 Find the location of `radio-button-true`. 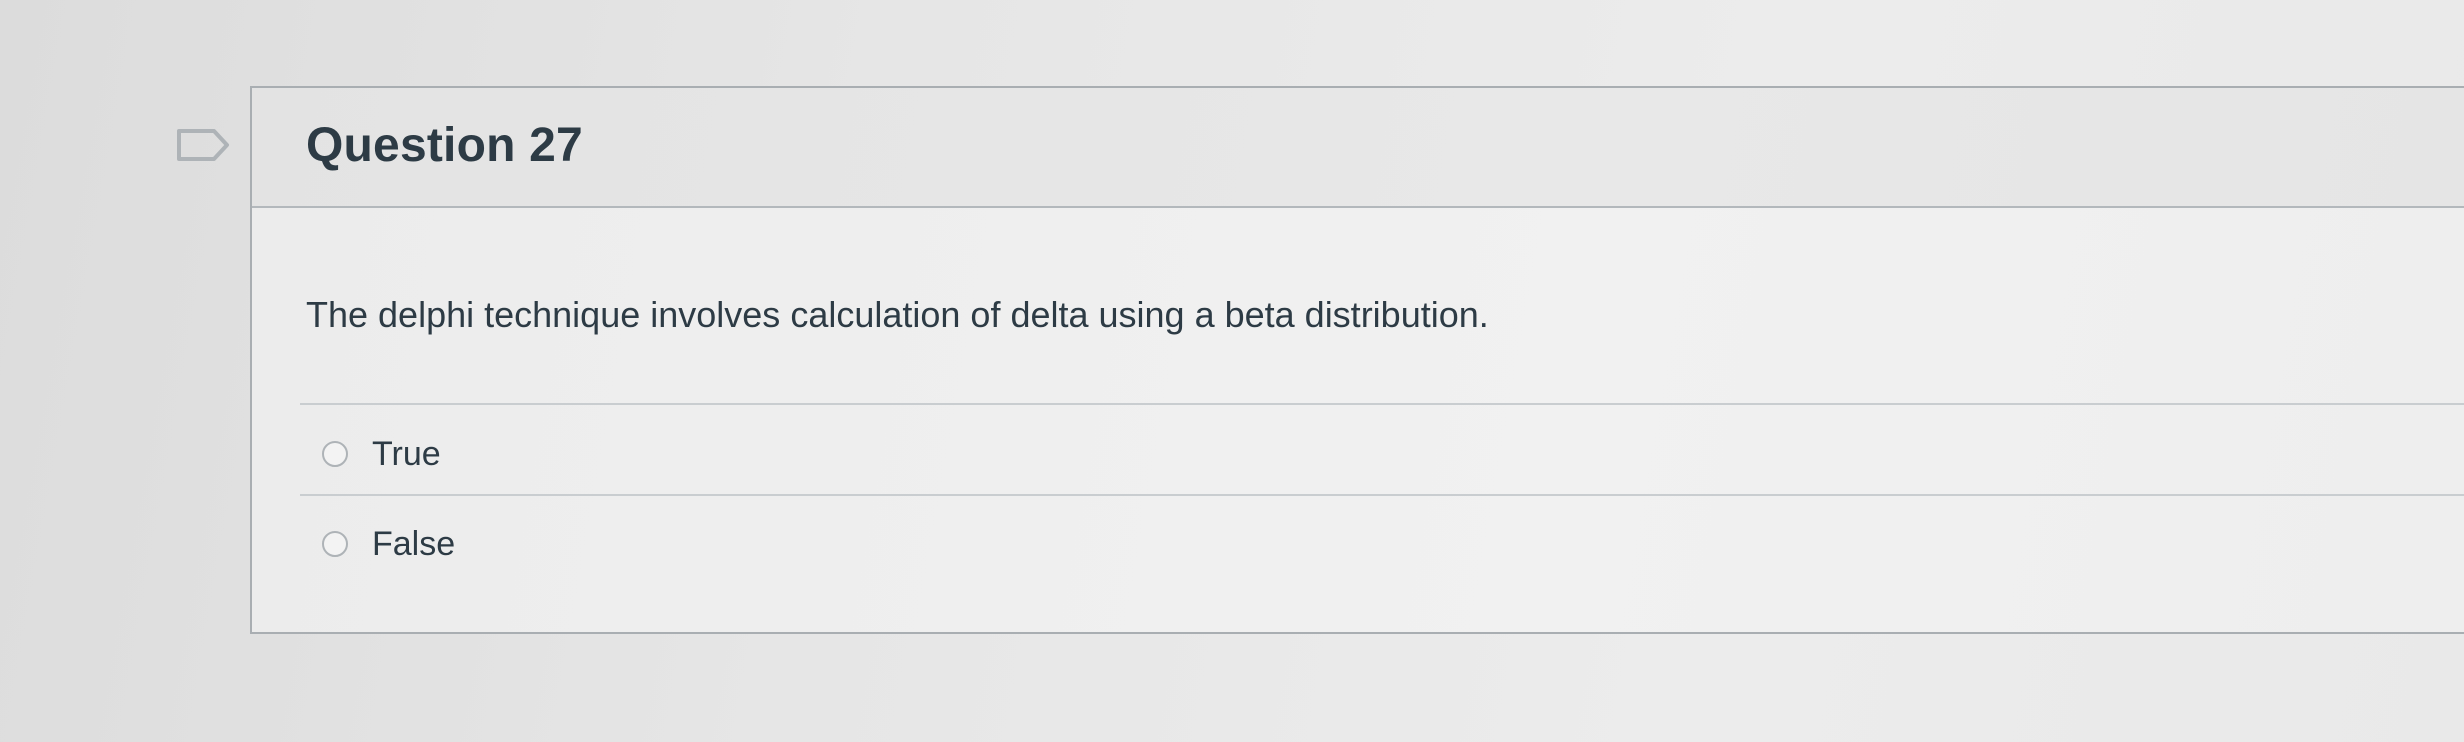

radio-button-true is located at coordinates (335, 454).